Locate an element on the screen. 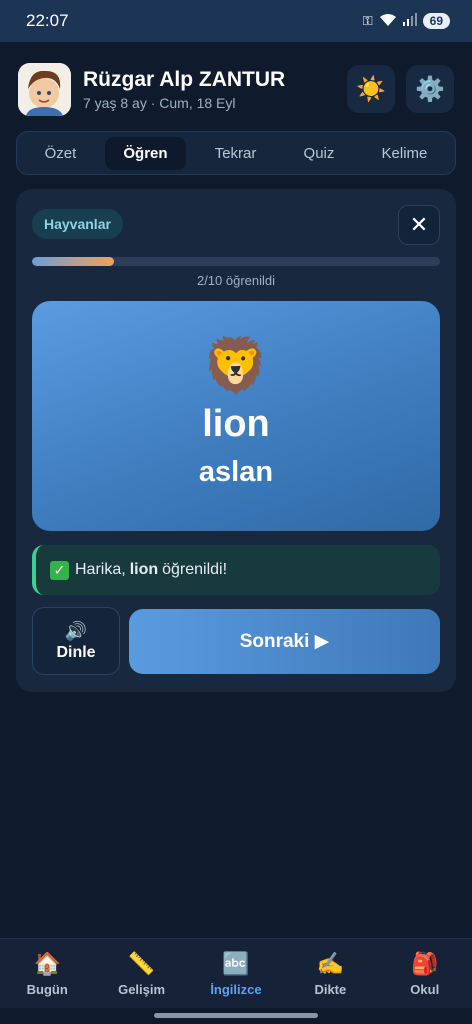  close-button: ✕ is located at coordinates (419, 225).